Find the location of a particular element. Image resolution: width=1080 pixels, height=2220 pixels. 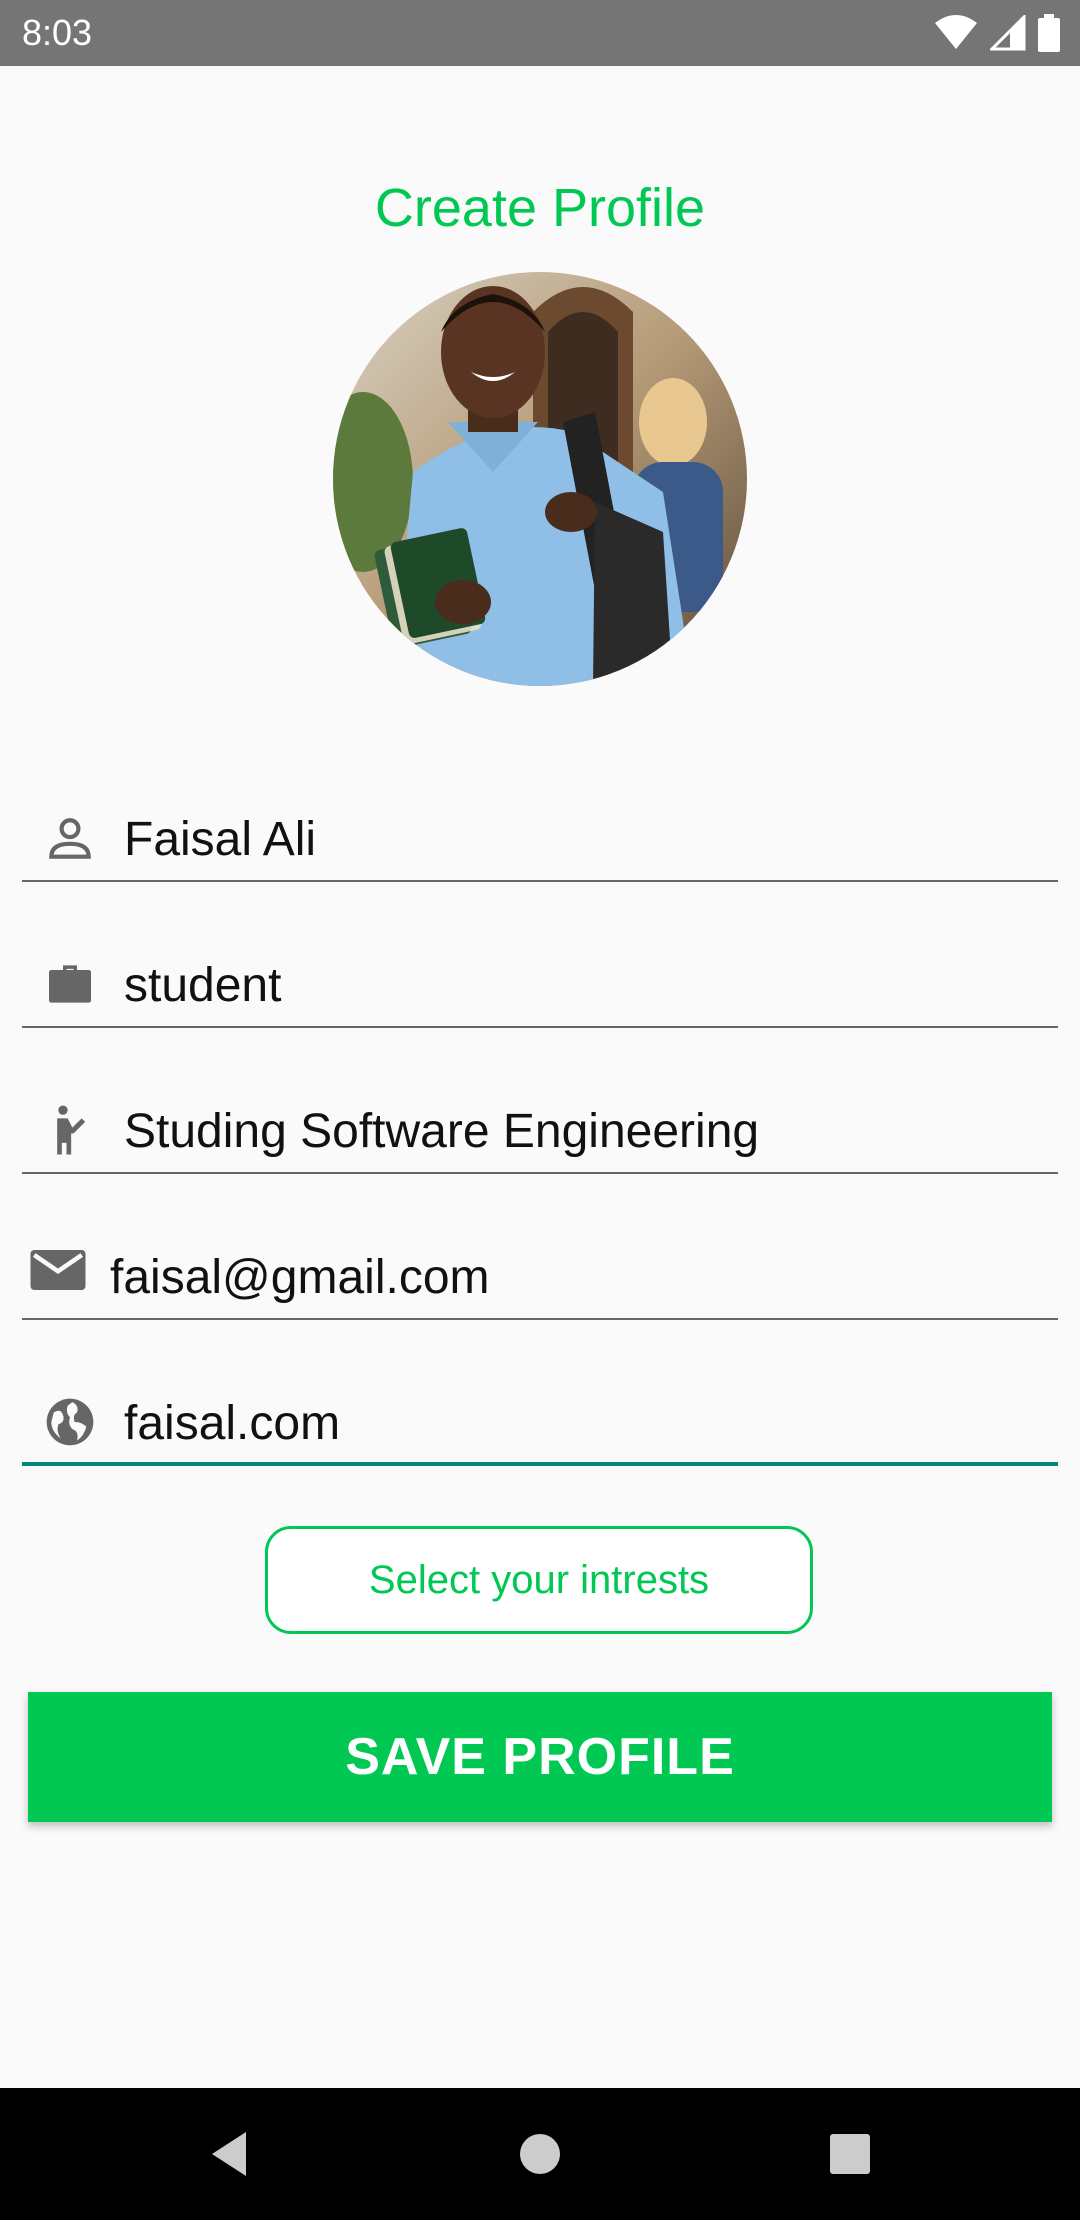

status-icons is located at coordinates (997, 33).